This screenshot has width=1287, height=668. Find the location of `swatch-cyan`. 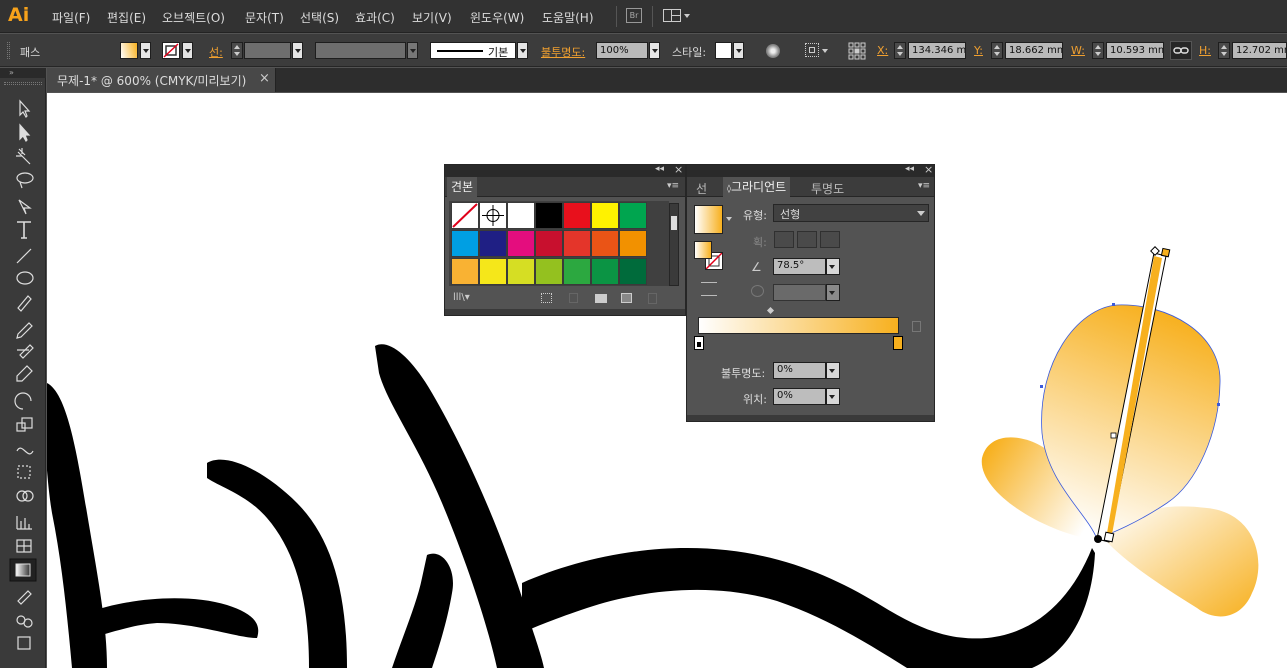

swatch-cyan is located at coordinates (465, 243).